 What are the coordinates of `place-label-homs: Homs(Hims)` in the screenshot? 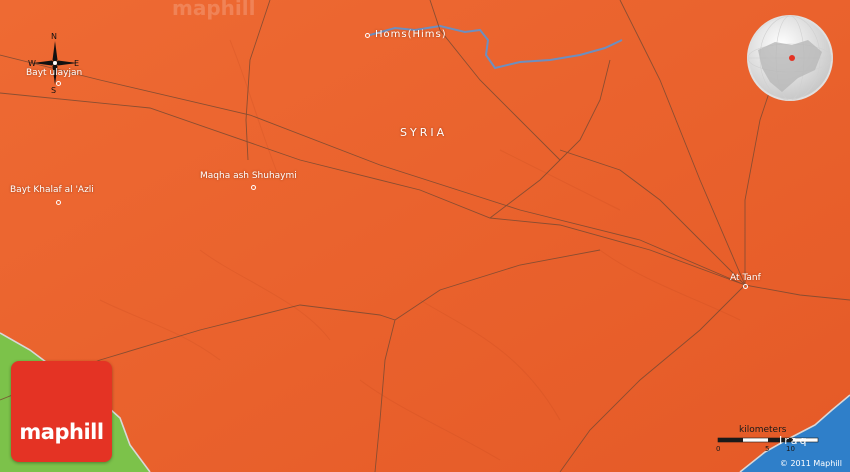 It's located at (411, 34).